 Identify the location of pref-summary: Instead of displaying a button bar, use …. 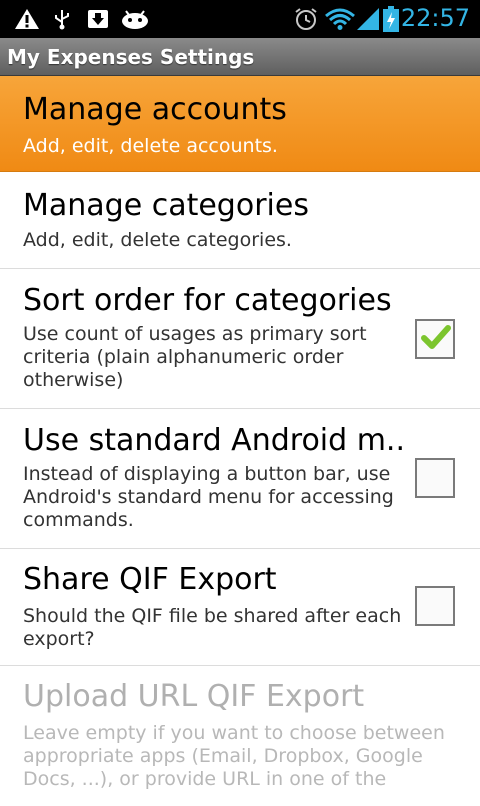
(208, 497).